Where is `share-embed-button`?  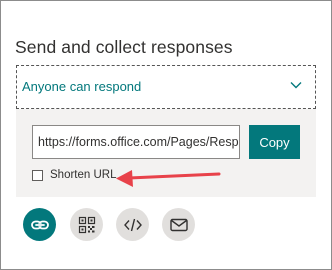
share-embed-button is located at coordinates (132, 224).